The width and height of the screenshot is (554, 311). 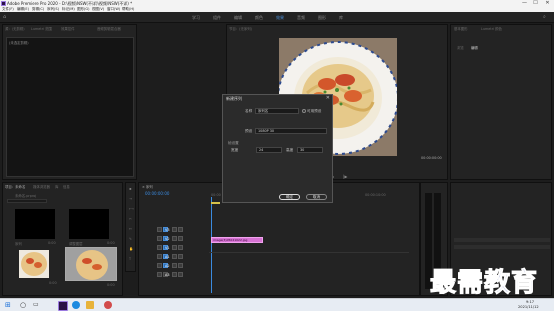 What do you see at coordinates (15, 186) in the screenshot?
I see `tab-project: 项目：未命名` at bounding box center [15, 186].